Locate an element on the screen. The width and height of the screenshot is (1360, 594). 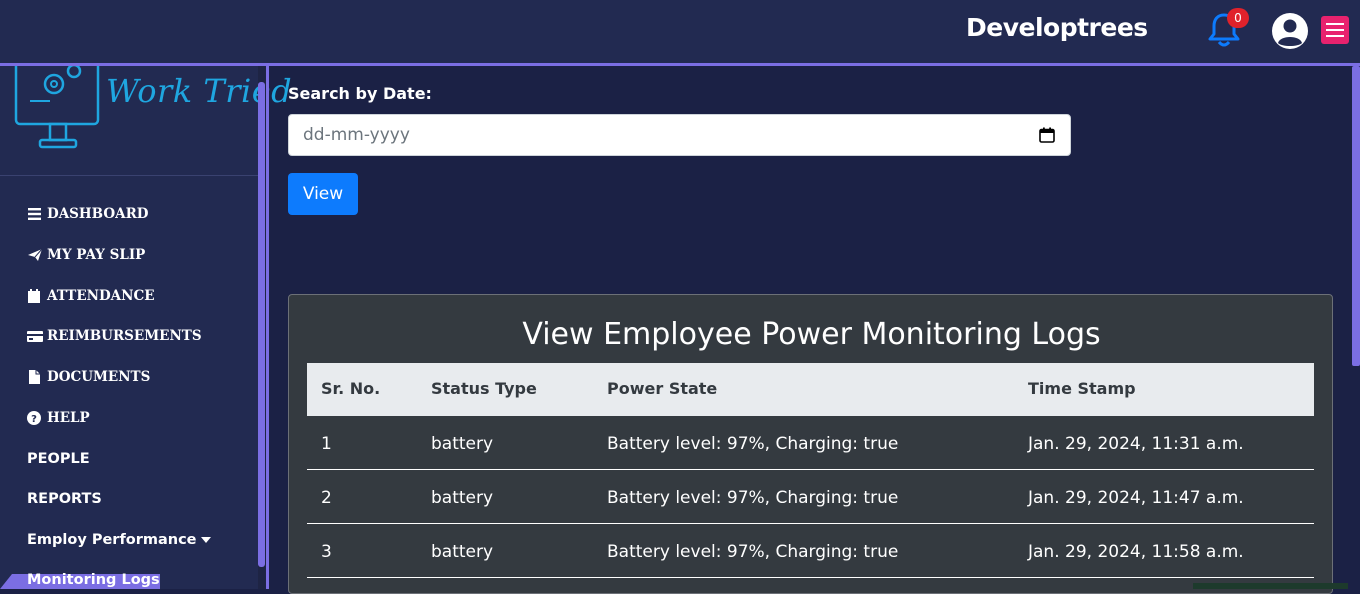
footer-edge is located at coordinates (1270, 586).